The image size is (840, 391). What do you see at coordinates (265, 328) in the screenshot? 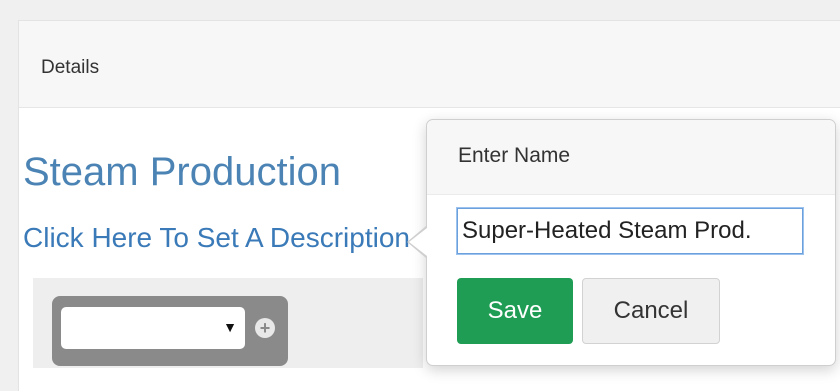
I see `add-icon: +` at bounding box center [265, 328].